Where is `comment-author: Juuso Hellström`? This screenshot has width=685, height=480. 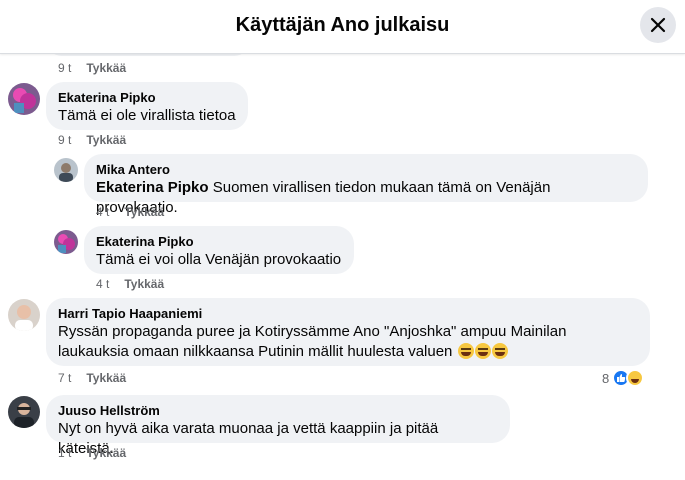 comment-author: Juuso Hellström is located at coordinates (278, 411).